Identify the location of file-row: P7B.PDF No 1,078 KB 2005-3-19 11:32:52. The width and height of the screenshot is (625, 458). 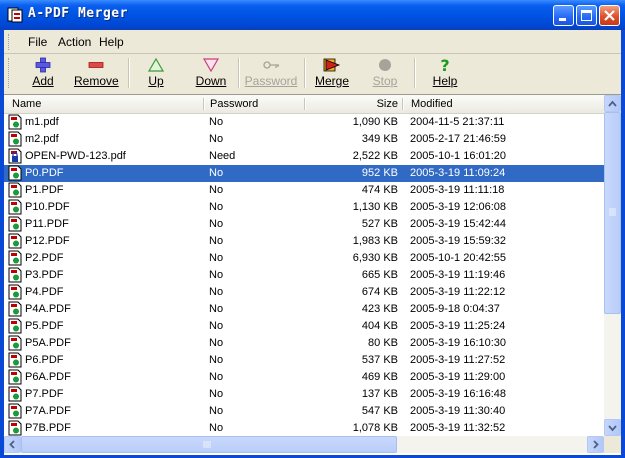
(304, 428).